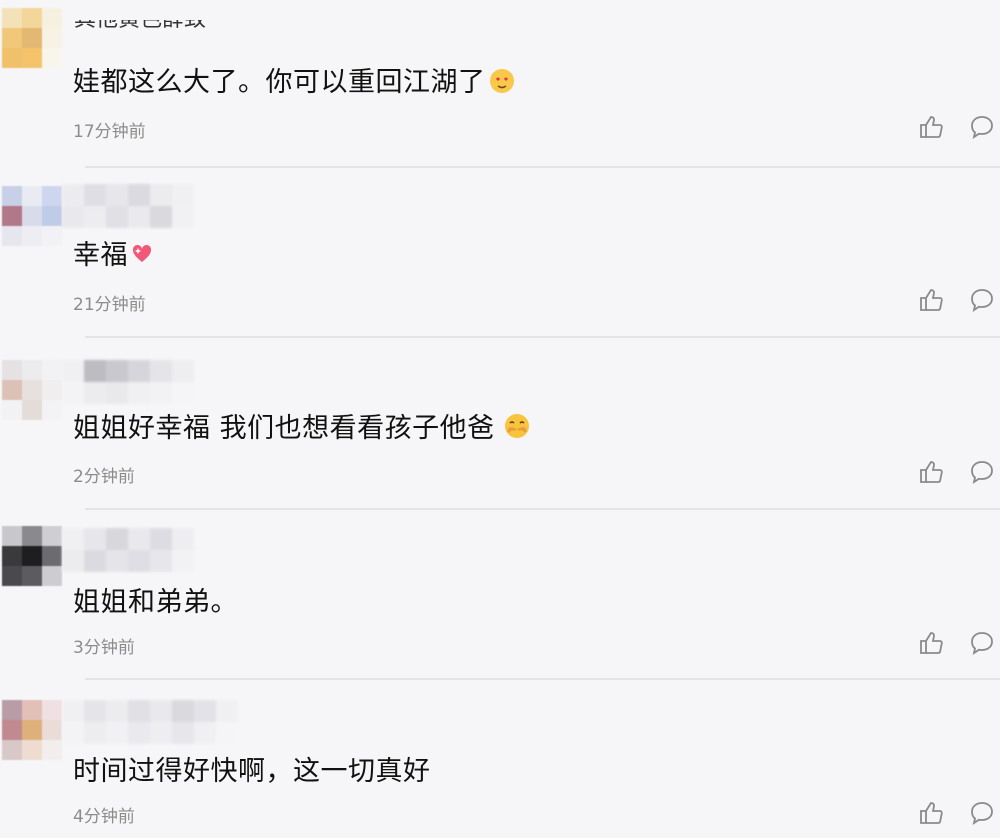 Image resolution: width=1000 pixels, height=838 pixels. What do you see at coordinates (294, 80) in the screenshot?
I see `comment-text: 娃都这么大了。你可以重回江湖了` at bounding box center [294, 80].